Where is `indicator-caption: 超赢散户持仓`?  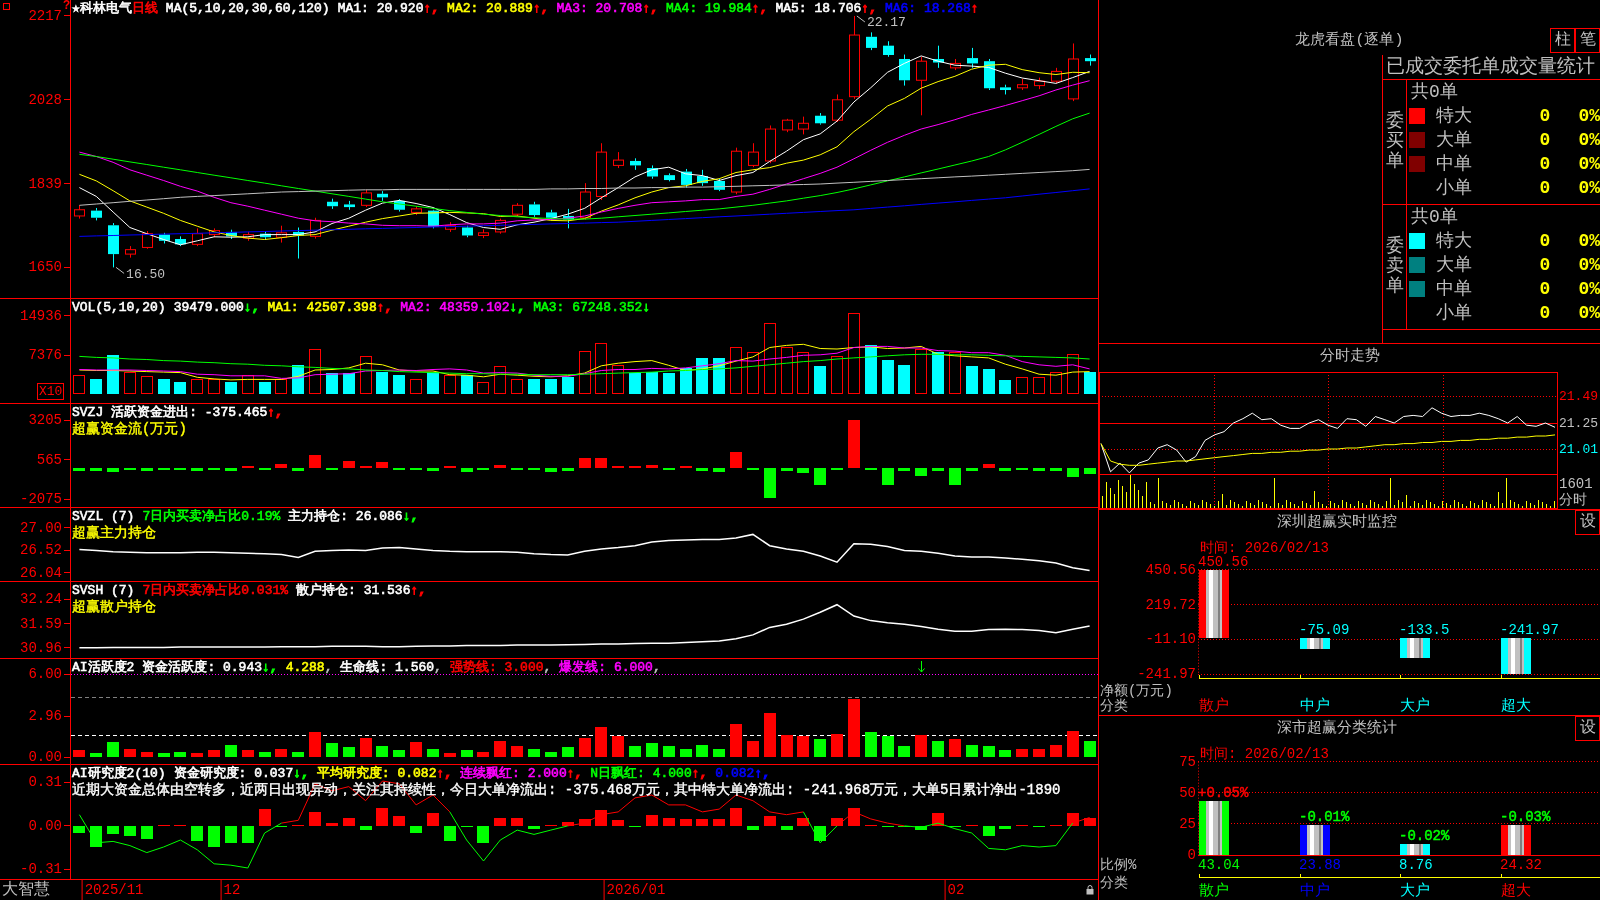
indicator-caption: 超赢散户持仓 is located at coordinates (114, 607).